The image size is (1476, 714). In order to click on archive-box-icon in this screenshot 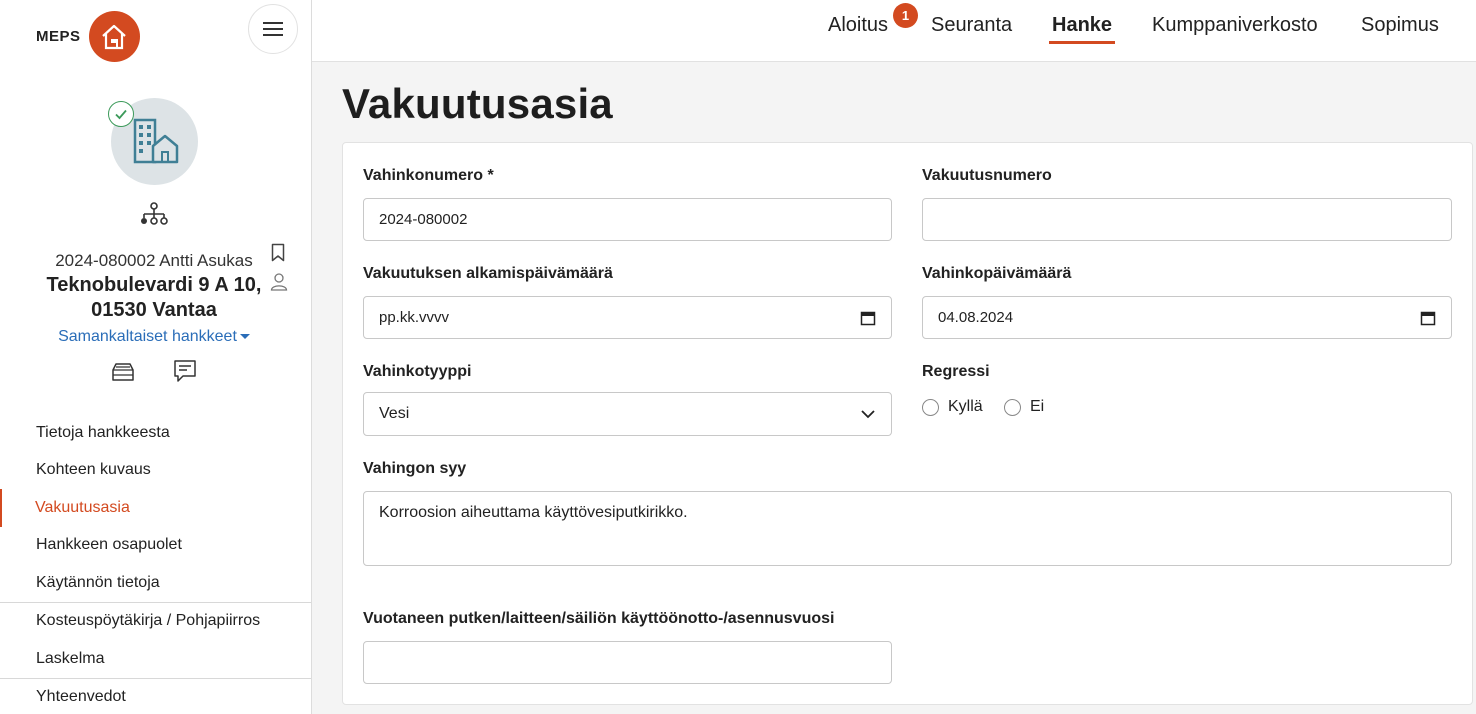, I will do `click(123, 374)`.